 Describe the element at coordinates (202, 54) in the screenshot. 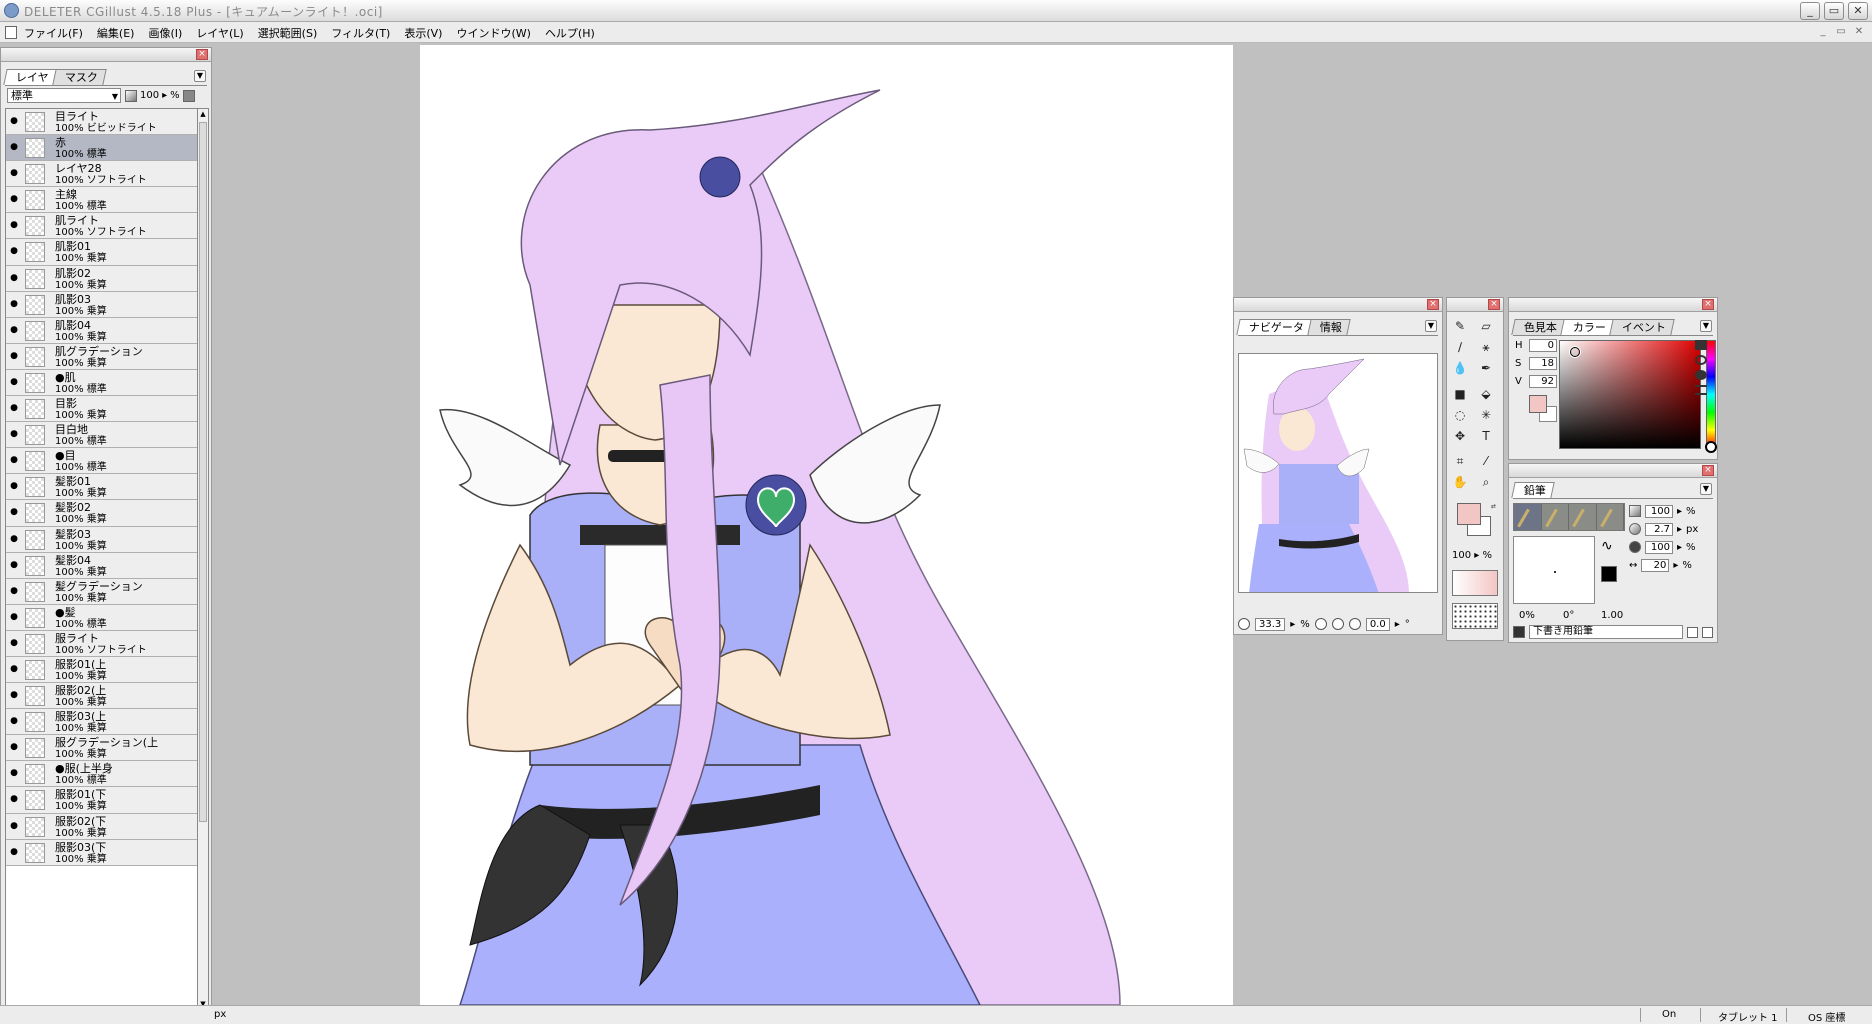

I see `layer-panel-close-icon: ×` at that location.